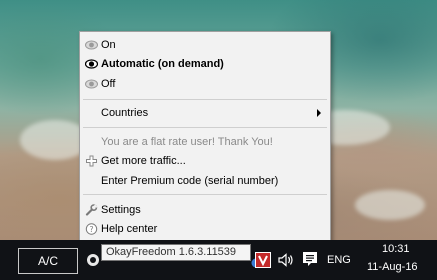 This screenshot has width=437, height=280. Describe the element at coordinates (187, 142) in the screenshot. I see `menu-item-label: You are a flat rate user! Thank You!` at that location.